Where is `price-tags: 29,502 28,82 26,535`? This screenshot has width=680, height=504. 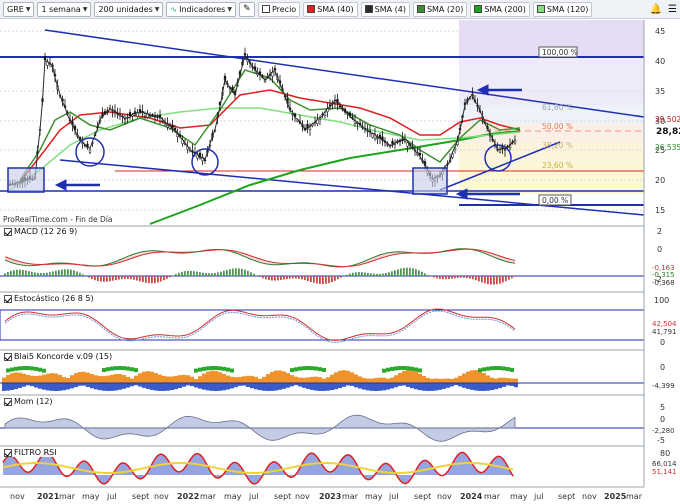 price-tags: 29,502 28,82 26,535 is located at coordinates (662, 133).